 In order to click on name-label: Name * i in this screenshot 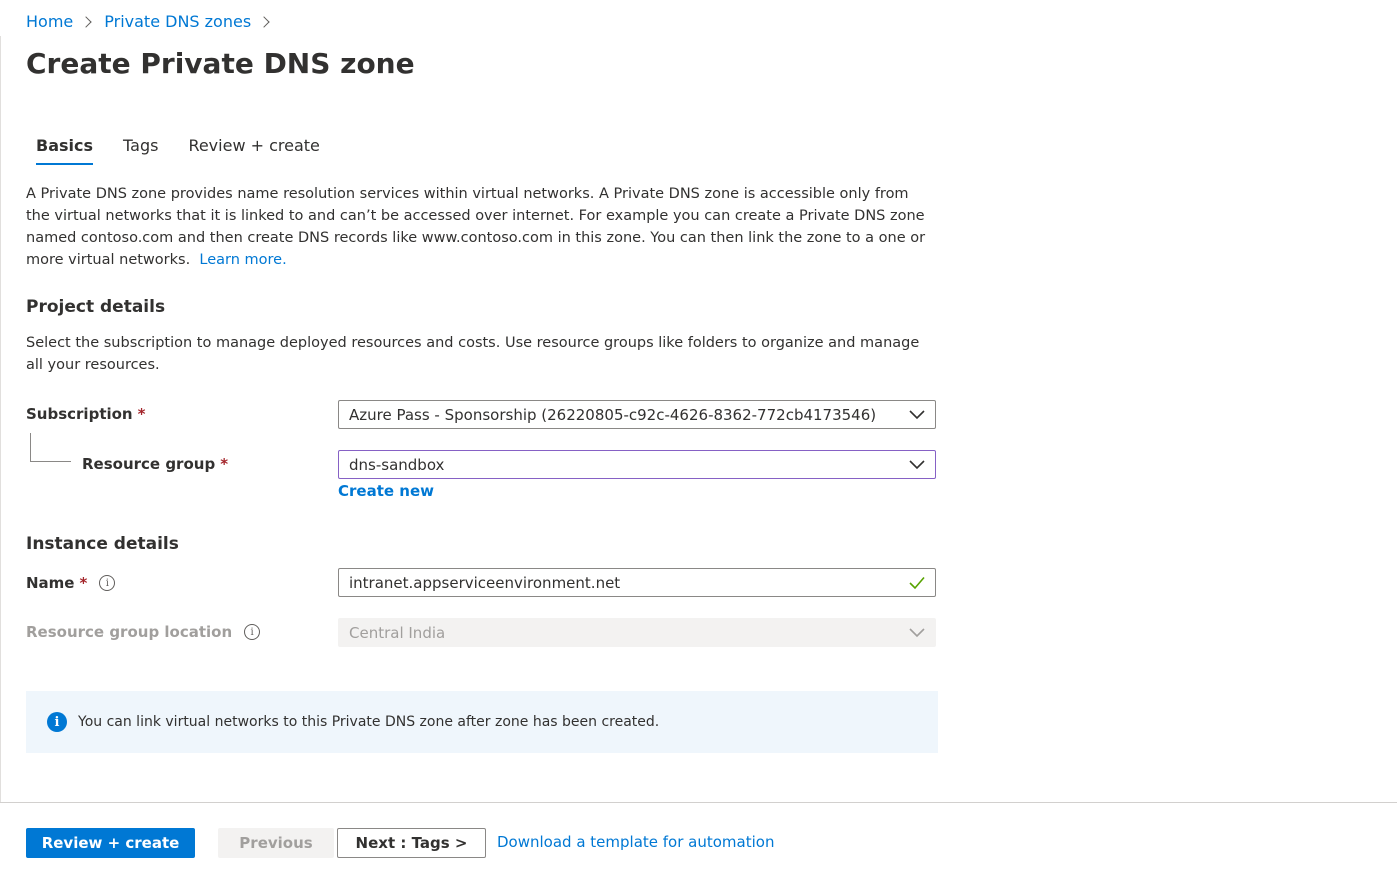, I will do `click(71, 583)`.